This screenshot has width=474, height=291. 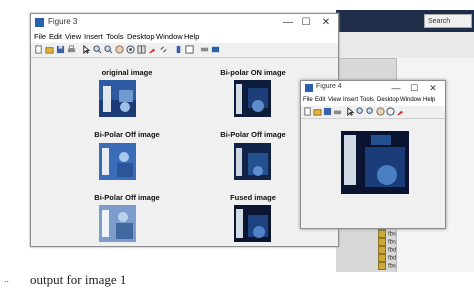 What do you see at coordinates (405, 45) in the screenshot?
I see `background-toolbar` at bounding box center [405, 45].